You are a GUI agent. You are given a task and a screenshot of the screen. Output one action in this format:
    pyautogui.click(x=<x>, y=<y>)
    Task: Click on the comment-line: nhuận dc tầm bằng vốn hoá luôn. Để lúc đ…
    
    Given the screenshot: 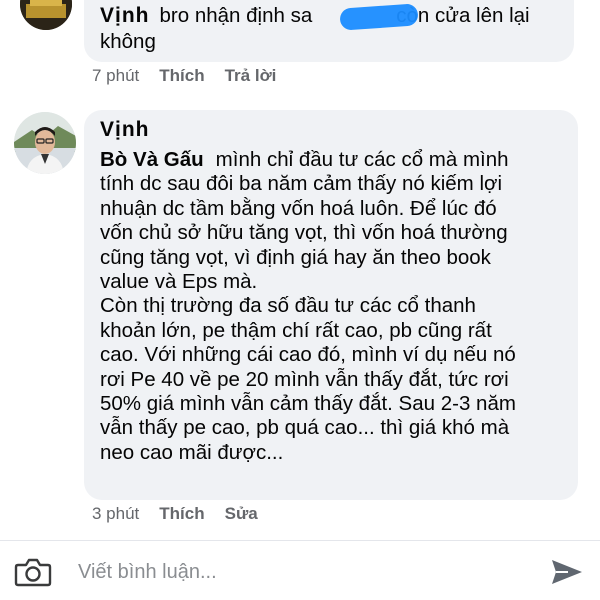 What is the action you would take?
    pyautogui.click(x=298, y=208)
    